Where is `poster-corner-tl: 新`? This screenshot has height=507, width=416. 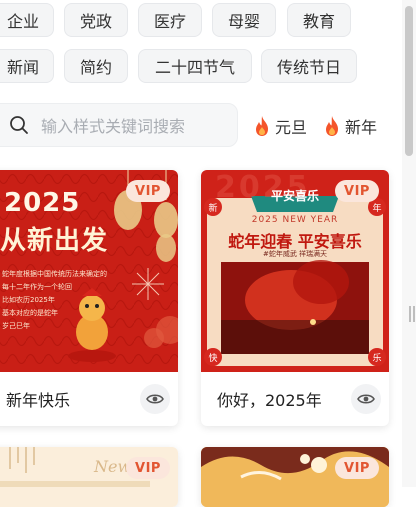 poster-corner-tl: 新 is located at coordinates (213, 209).